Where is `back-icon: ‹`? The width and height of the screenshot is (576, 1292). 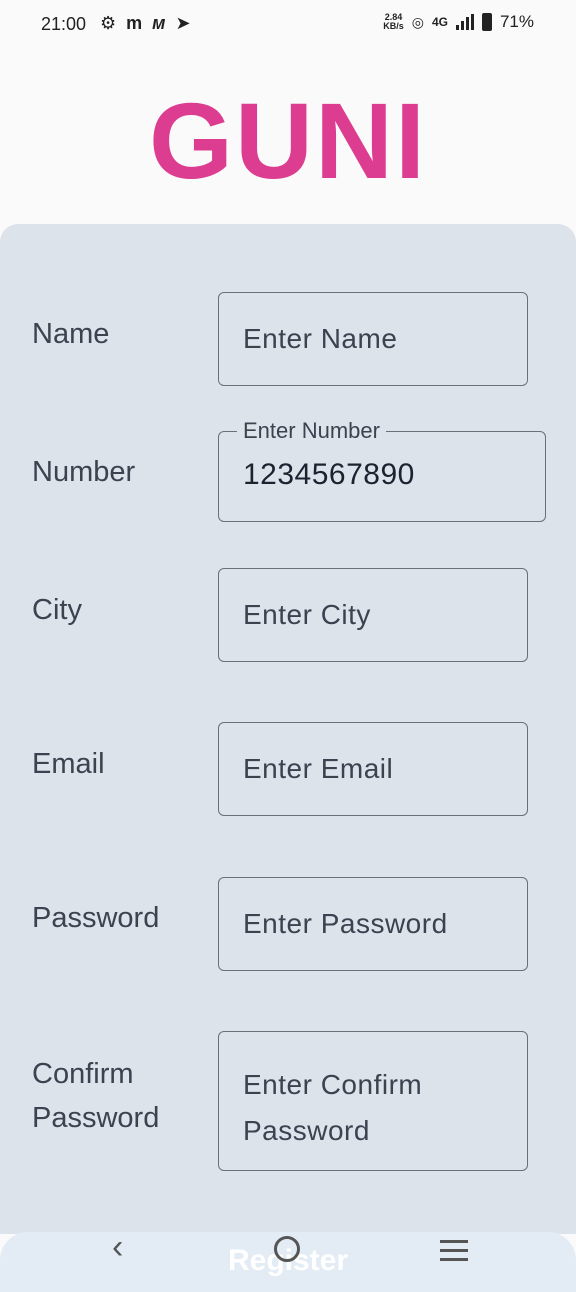
back-icon: ‹ is located at coordinates (117, 1247).